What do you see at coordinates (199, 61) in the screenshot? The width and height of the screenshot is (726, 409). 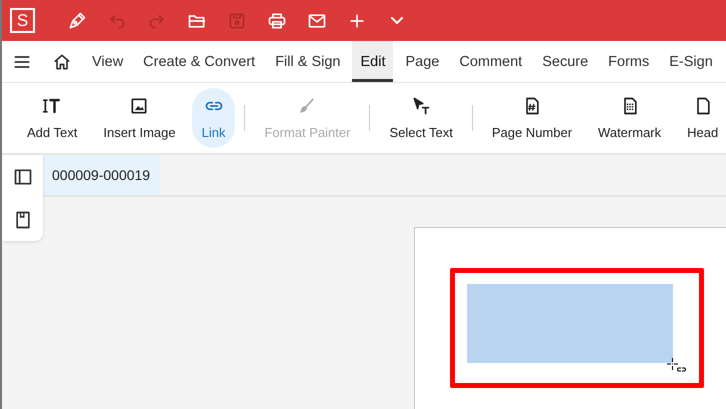 I see `menu-tab: Create & Convert` at bounding box center [199, 61].